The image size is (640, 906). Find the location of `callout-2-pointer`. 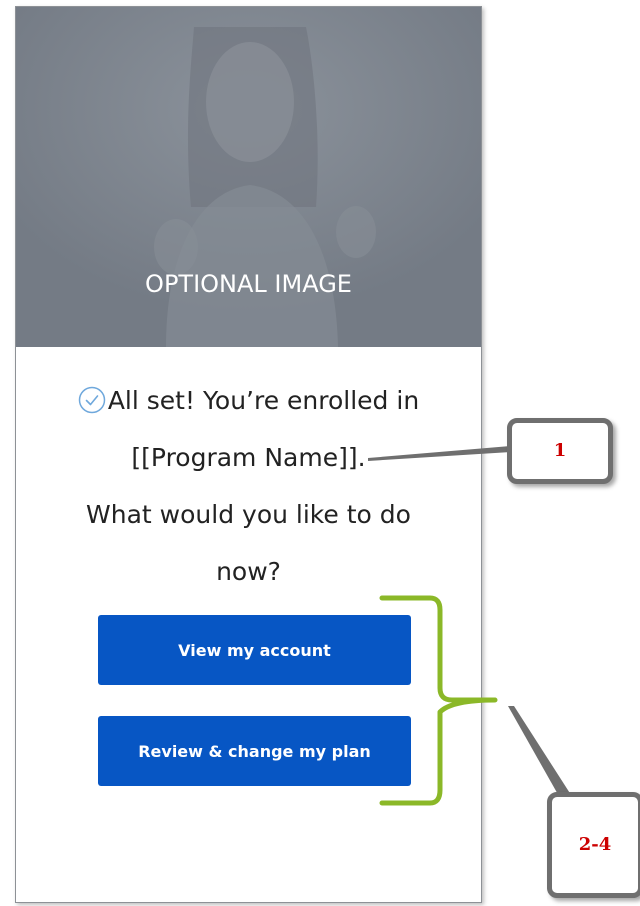

callout-2-pointer is located at coordinates (540, 752).